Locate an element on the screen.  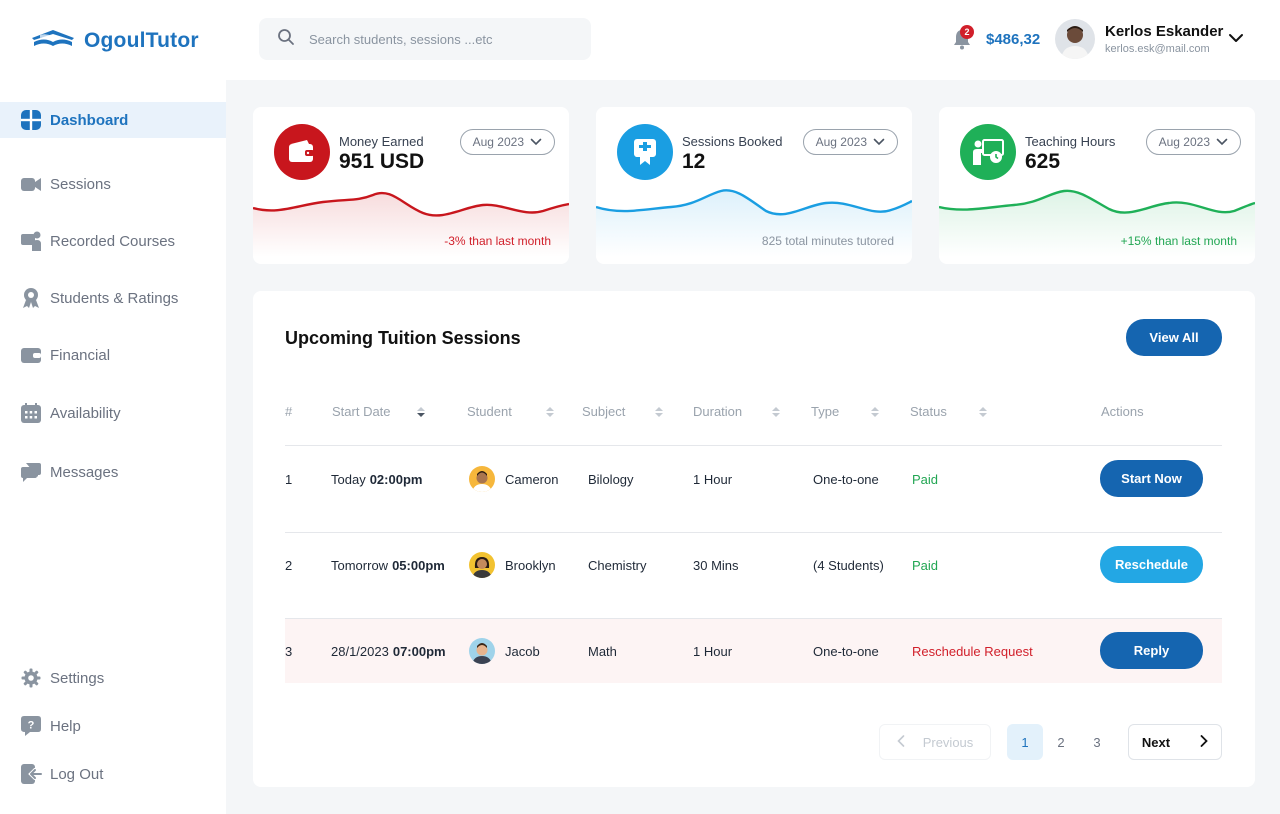
sidebar-item-settings: Settings is located at coordinates (113, 678).